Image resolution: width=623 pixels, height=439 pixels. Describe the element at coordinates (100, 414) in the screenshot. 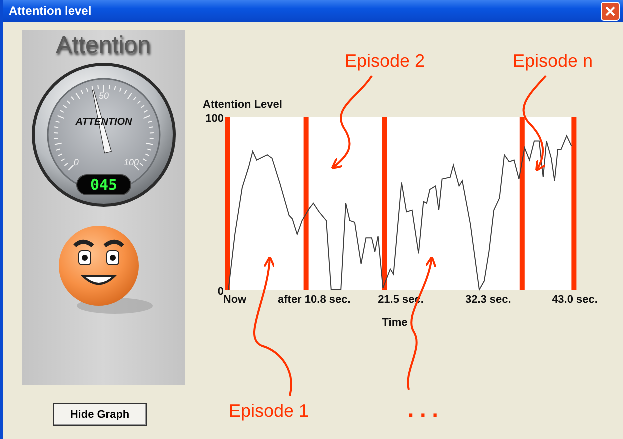

I see `hide-graph-button: Hide Graph` at that location.